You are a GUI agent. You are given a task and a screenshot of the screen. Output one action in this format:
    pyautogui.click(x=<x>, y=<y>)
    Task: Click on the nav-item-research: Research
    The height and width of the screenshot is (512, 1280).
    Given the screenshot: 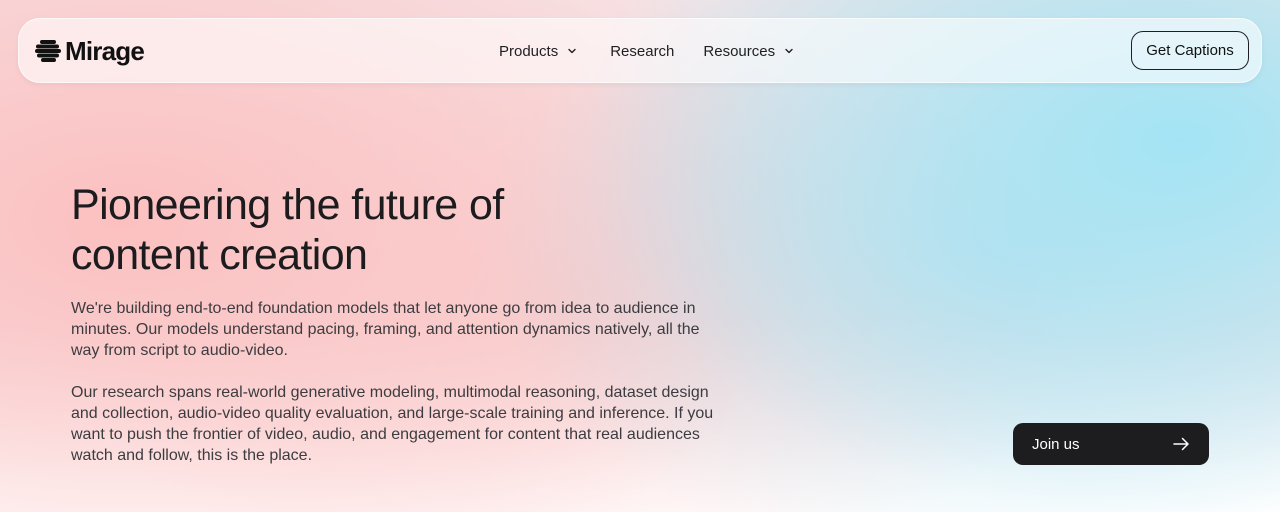 What is the action you would take?
    pyautogui.click(x=642, y=51)
    